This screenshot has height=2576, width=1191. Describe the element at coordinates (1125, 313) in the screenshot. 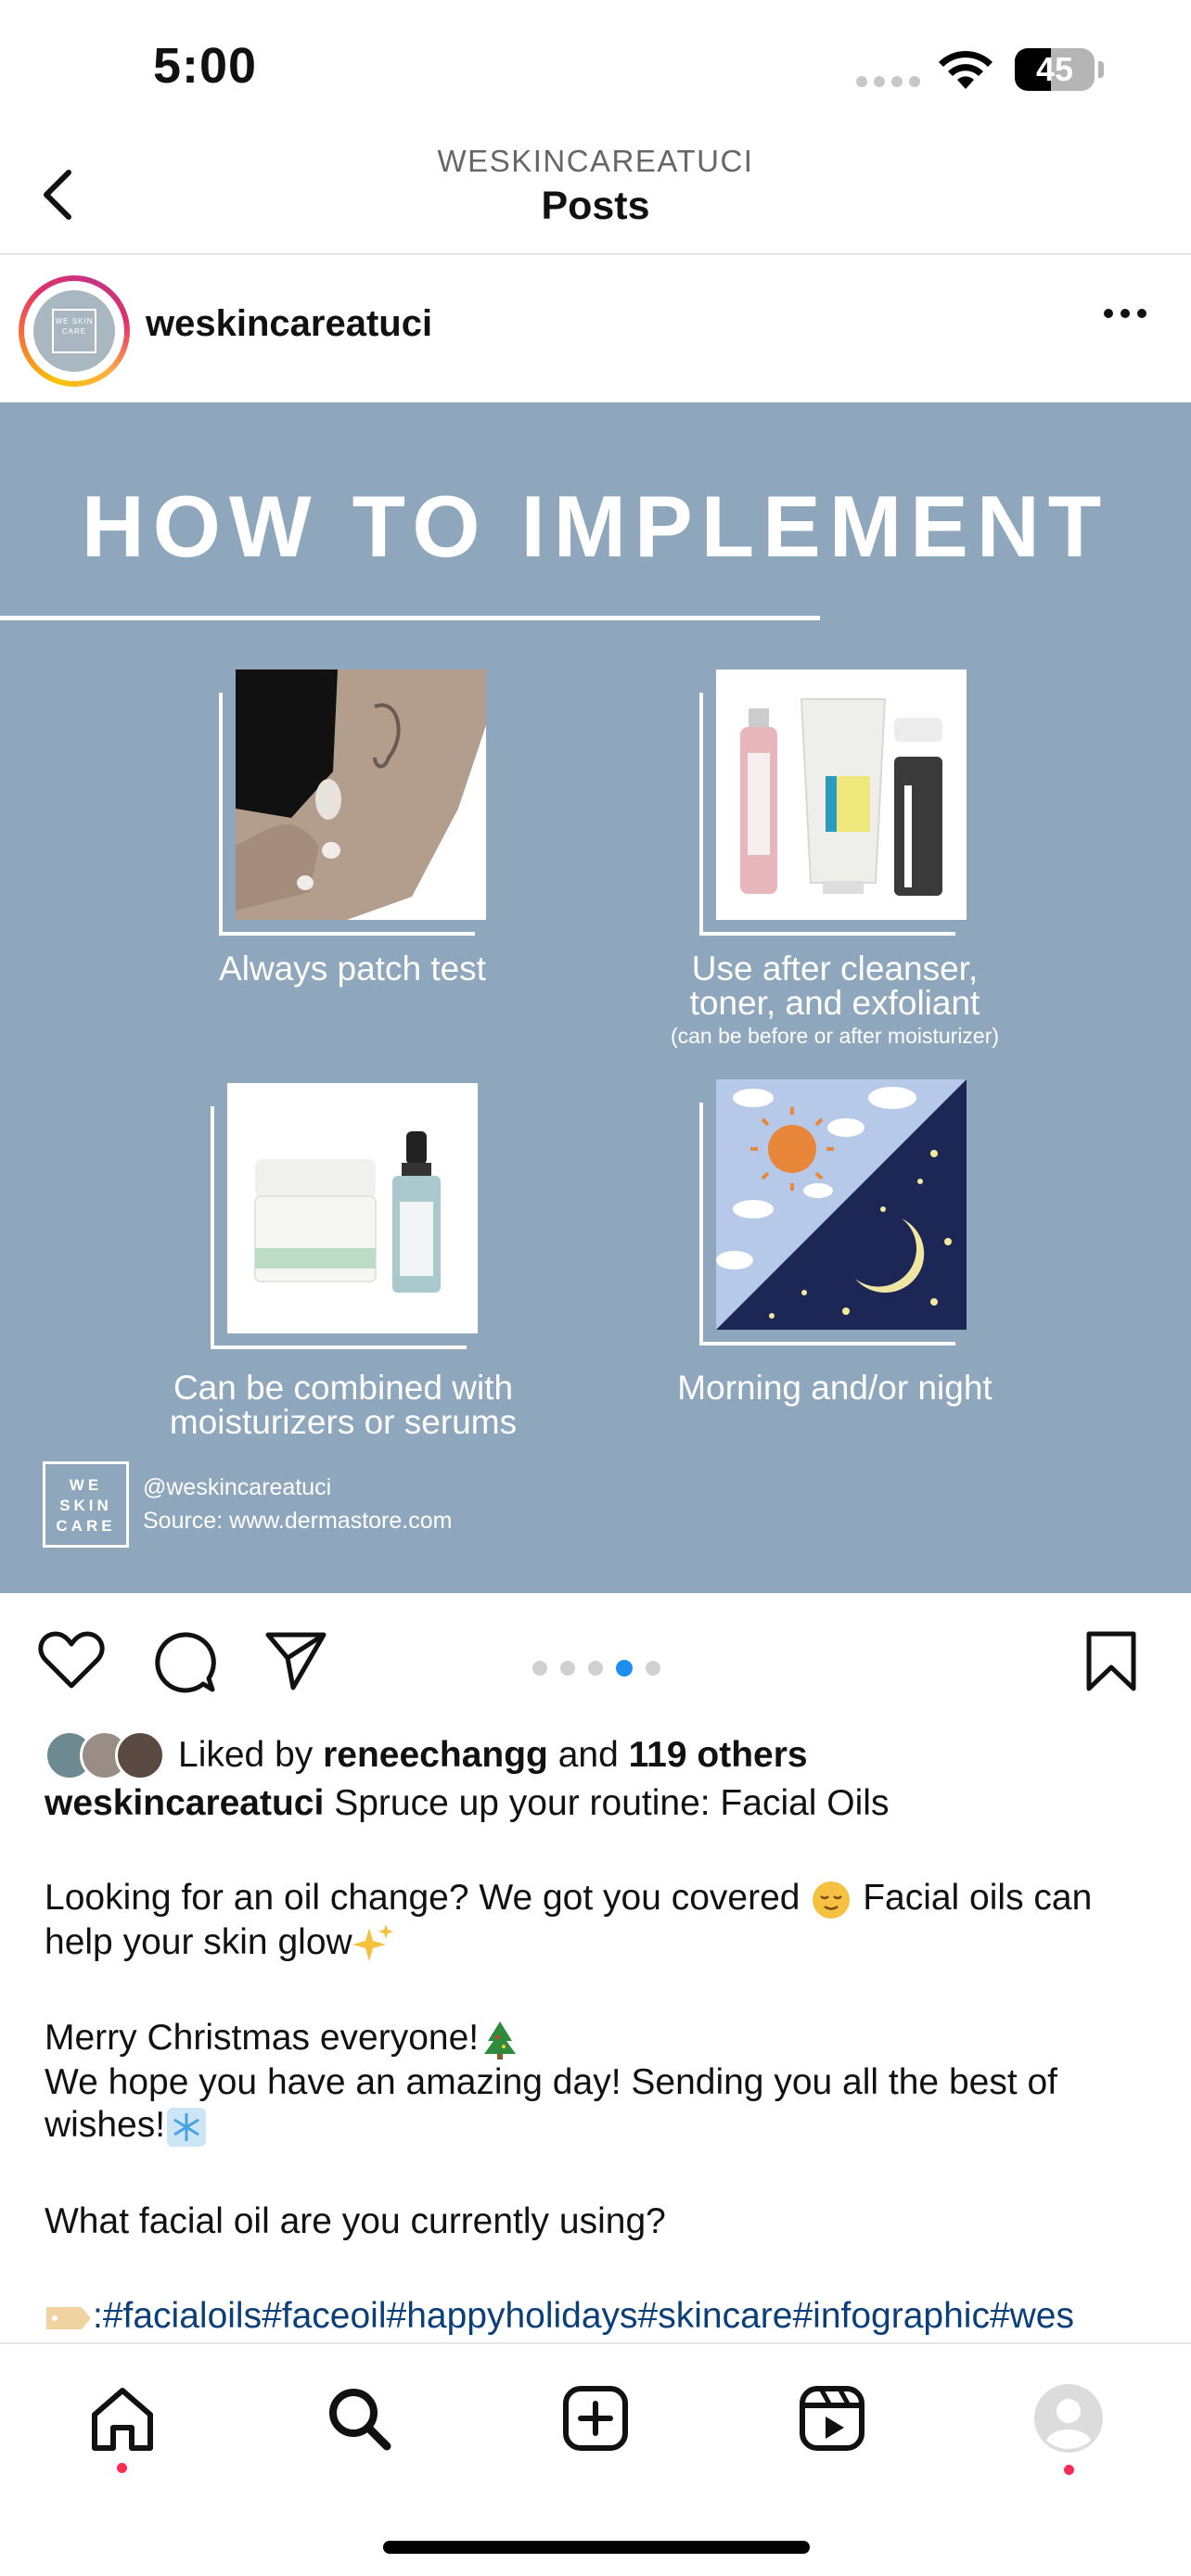

I see `ellipsis-icon` at that location.